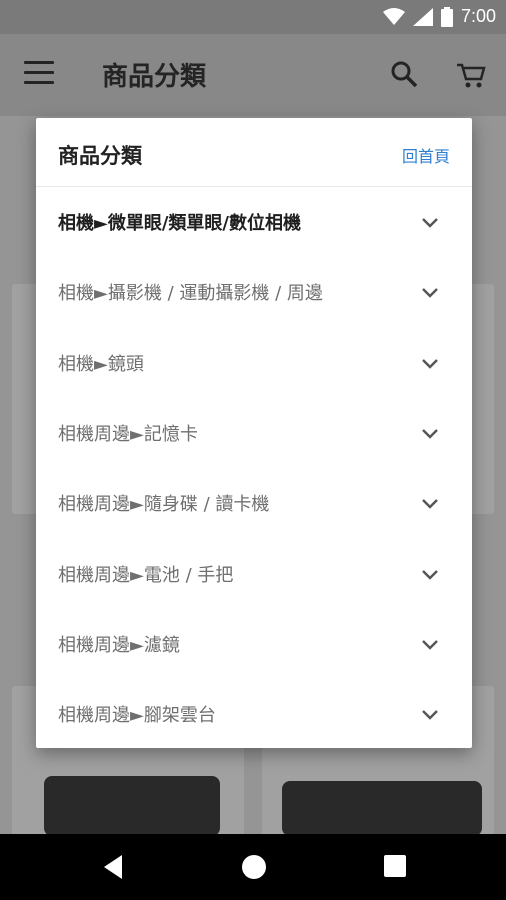  I want to click on category-item: 相機►鏡頭, so click(254, 363).